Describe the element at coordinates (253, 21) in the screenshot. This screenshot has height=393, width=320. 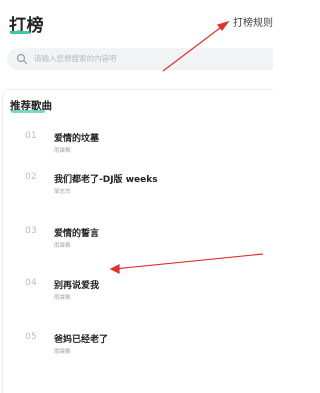
I see `rules-link: 打榜规则` at that location.